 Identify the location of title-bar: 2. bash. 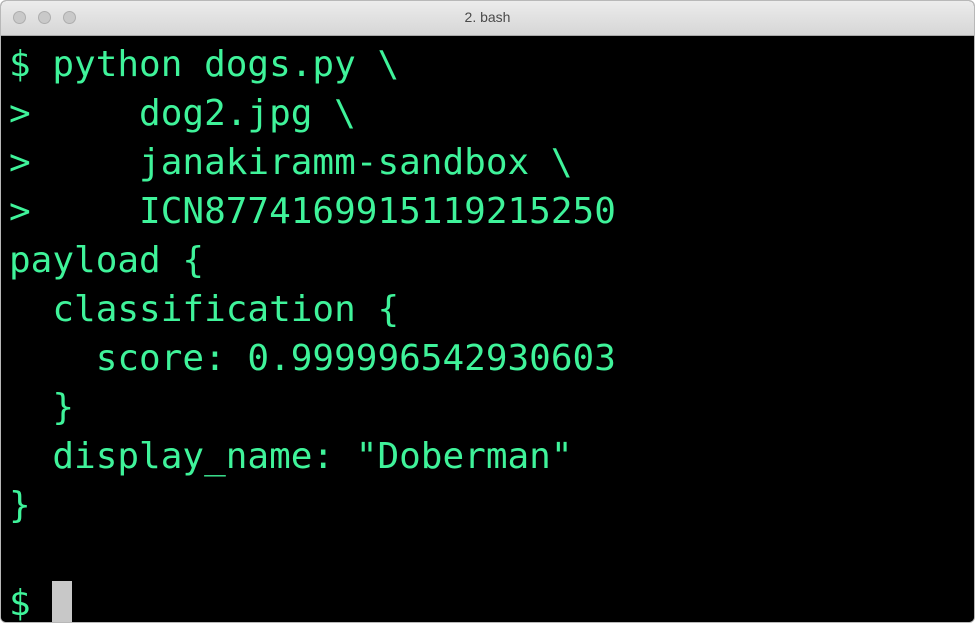
(487, 18).